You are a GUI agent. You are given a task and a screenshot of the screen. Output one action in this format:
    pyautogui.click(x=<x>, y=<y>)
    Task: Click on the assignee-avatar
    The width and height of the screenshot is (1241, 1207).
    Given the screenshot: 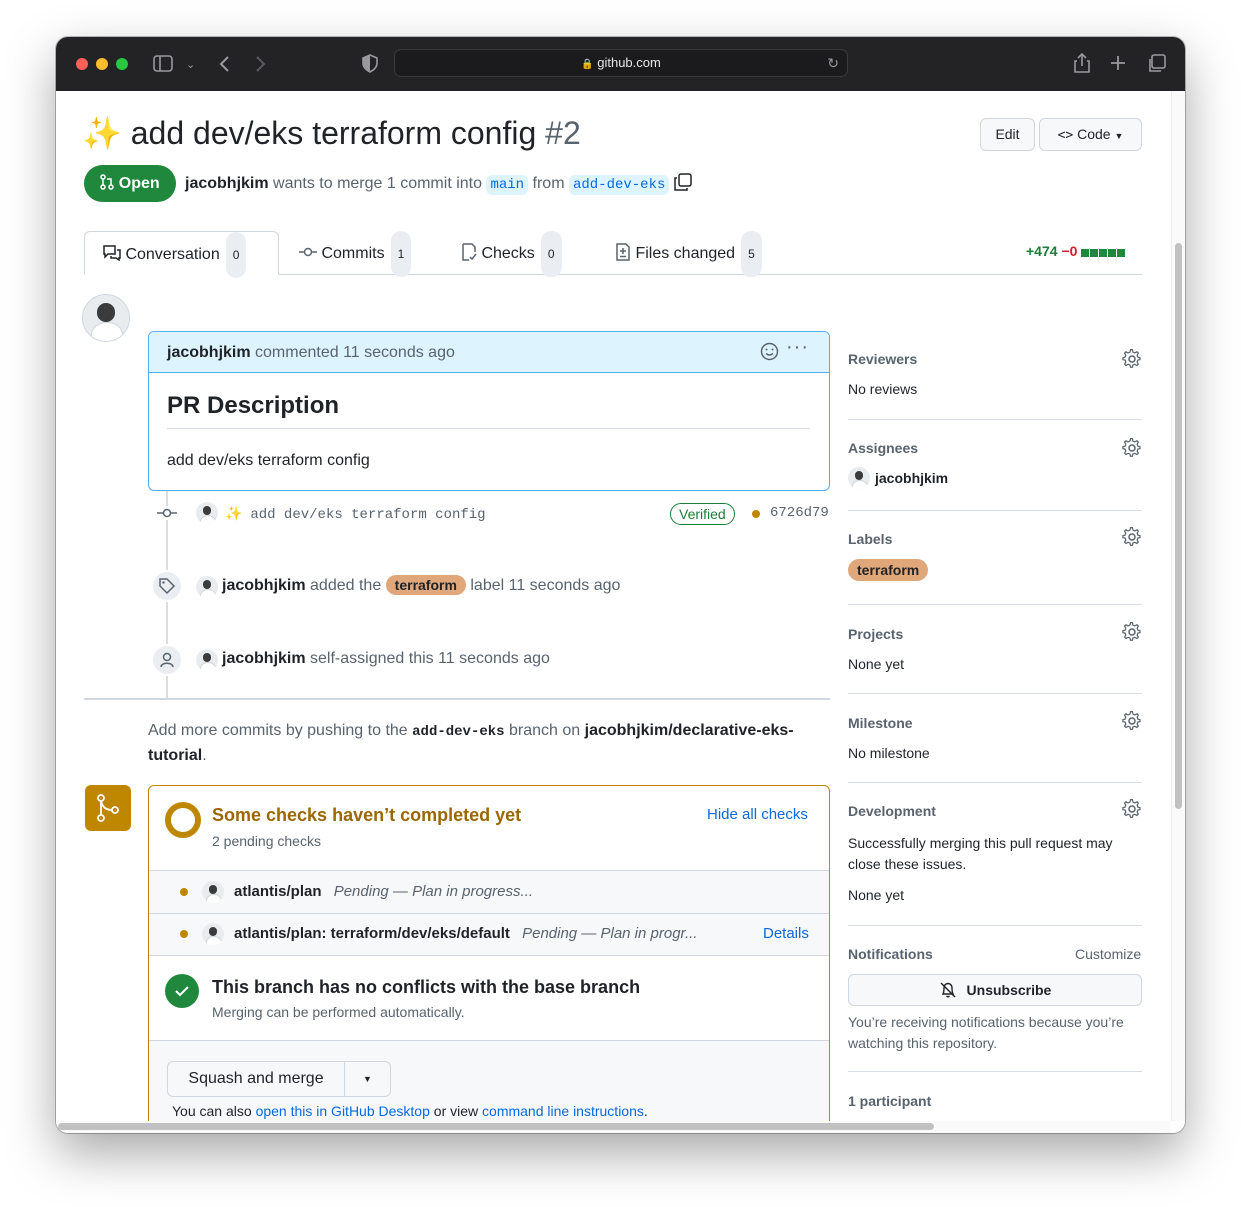 What is the action you would take?
    pyautogui.click(x=859, y=478)
    